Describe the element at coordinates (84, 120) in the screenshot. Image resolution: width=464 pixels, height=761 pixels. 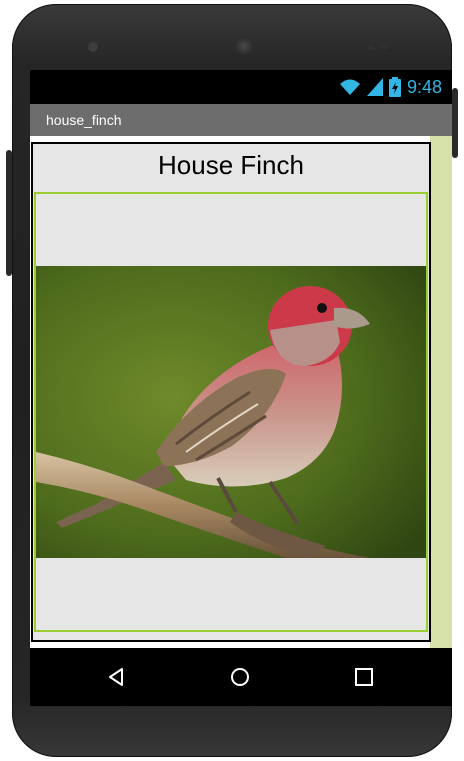
I see `app-title: house_finch` at that location.